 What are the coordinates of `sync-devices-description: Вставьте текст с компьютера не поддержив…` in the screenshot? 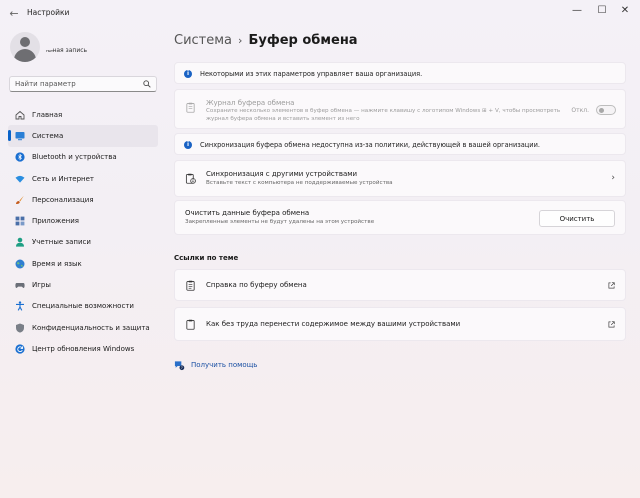 It's located at (299, 183).